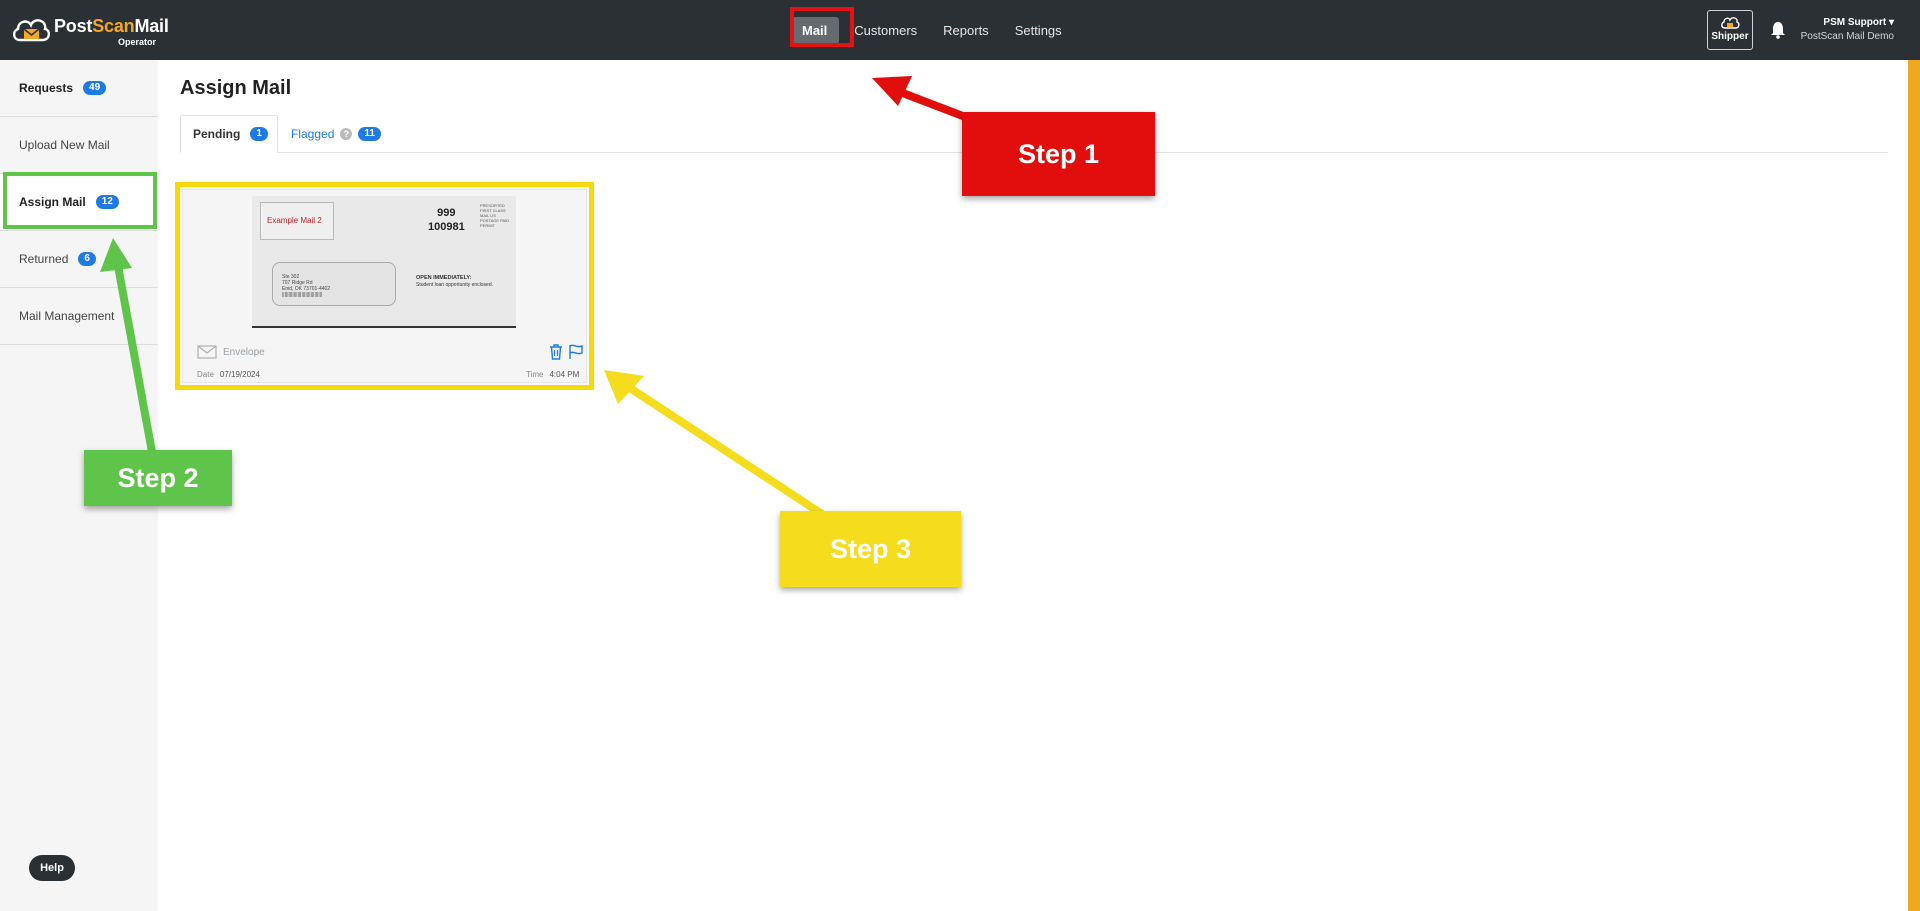  What do you see at coordinates (31, 30) in the screenshot?
I see `cloud-mail-icon` at bounding box center [31, 30].